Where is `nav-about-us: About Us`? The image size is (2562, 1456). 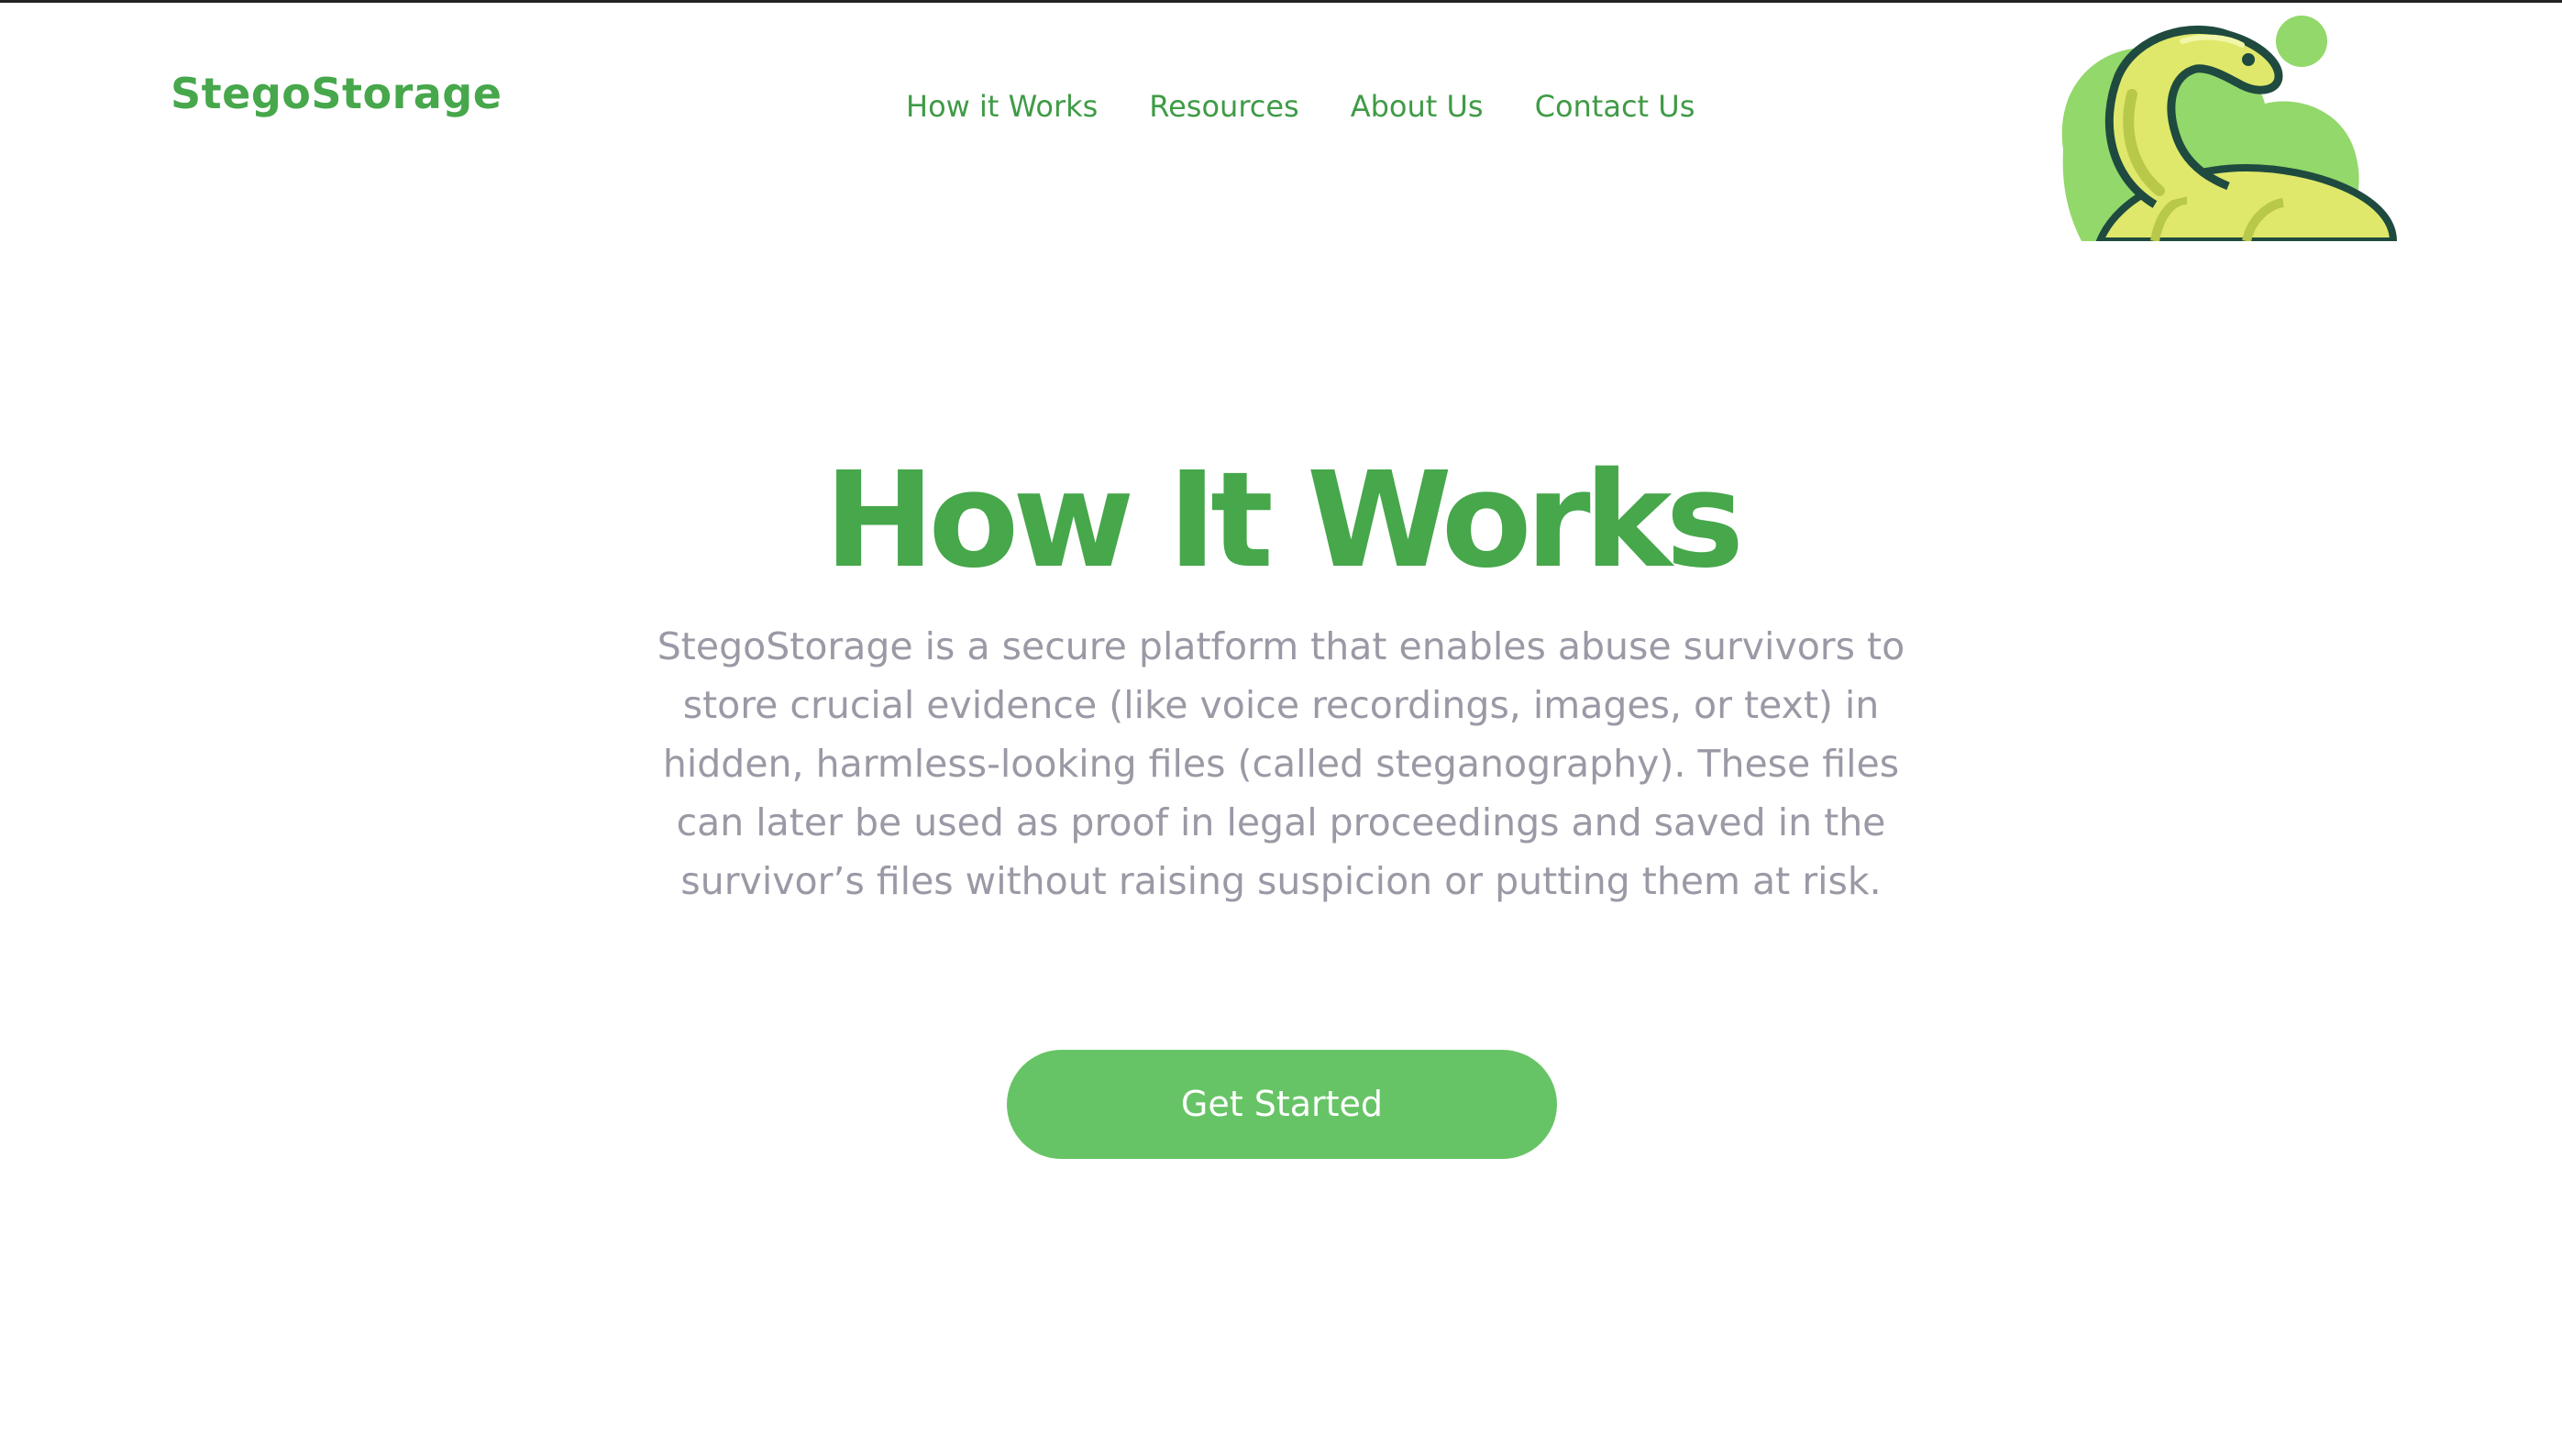 nav-about-us: About Us is located at coordinates (1417, 106).